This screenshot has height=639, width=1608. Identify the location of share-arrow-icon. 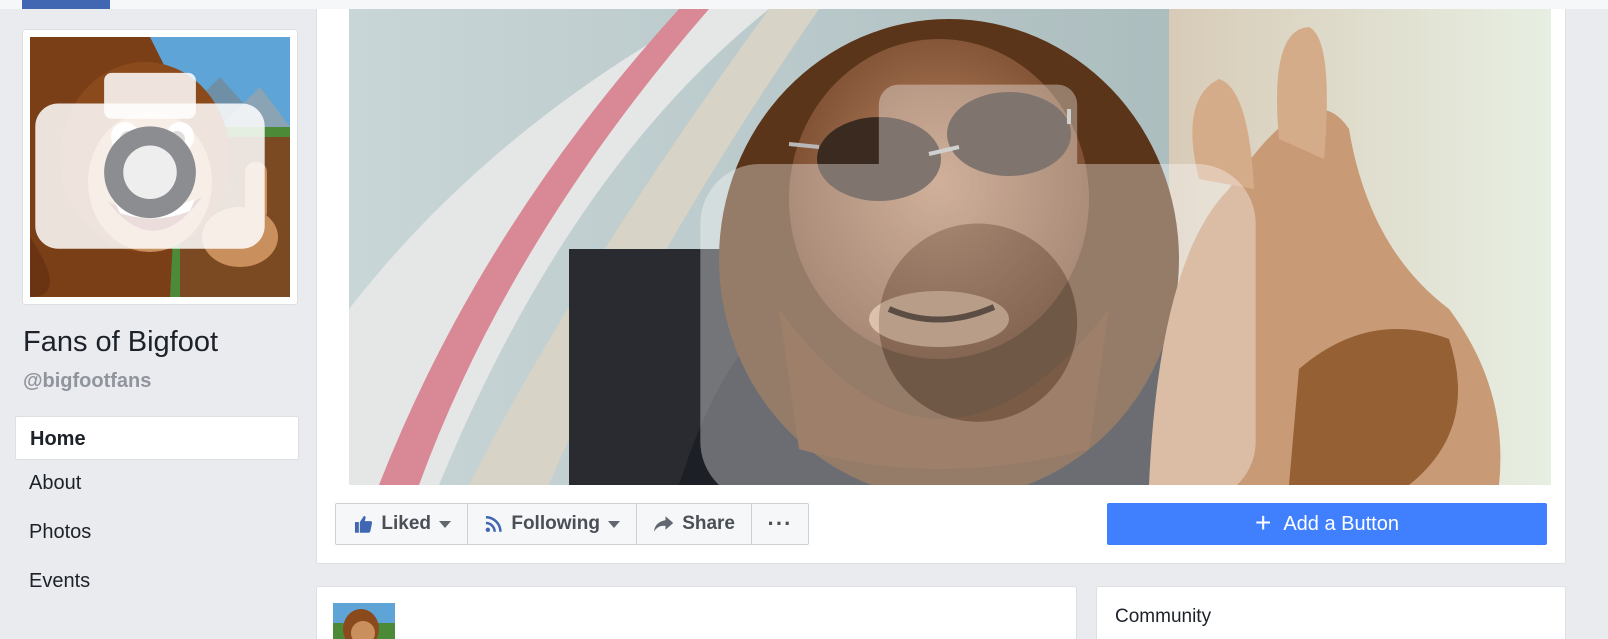
(663, 524).